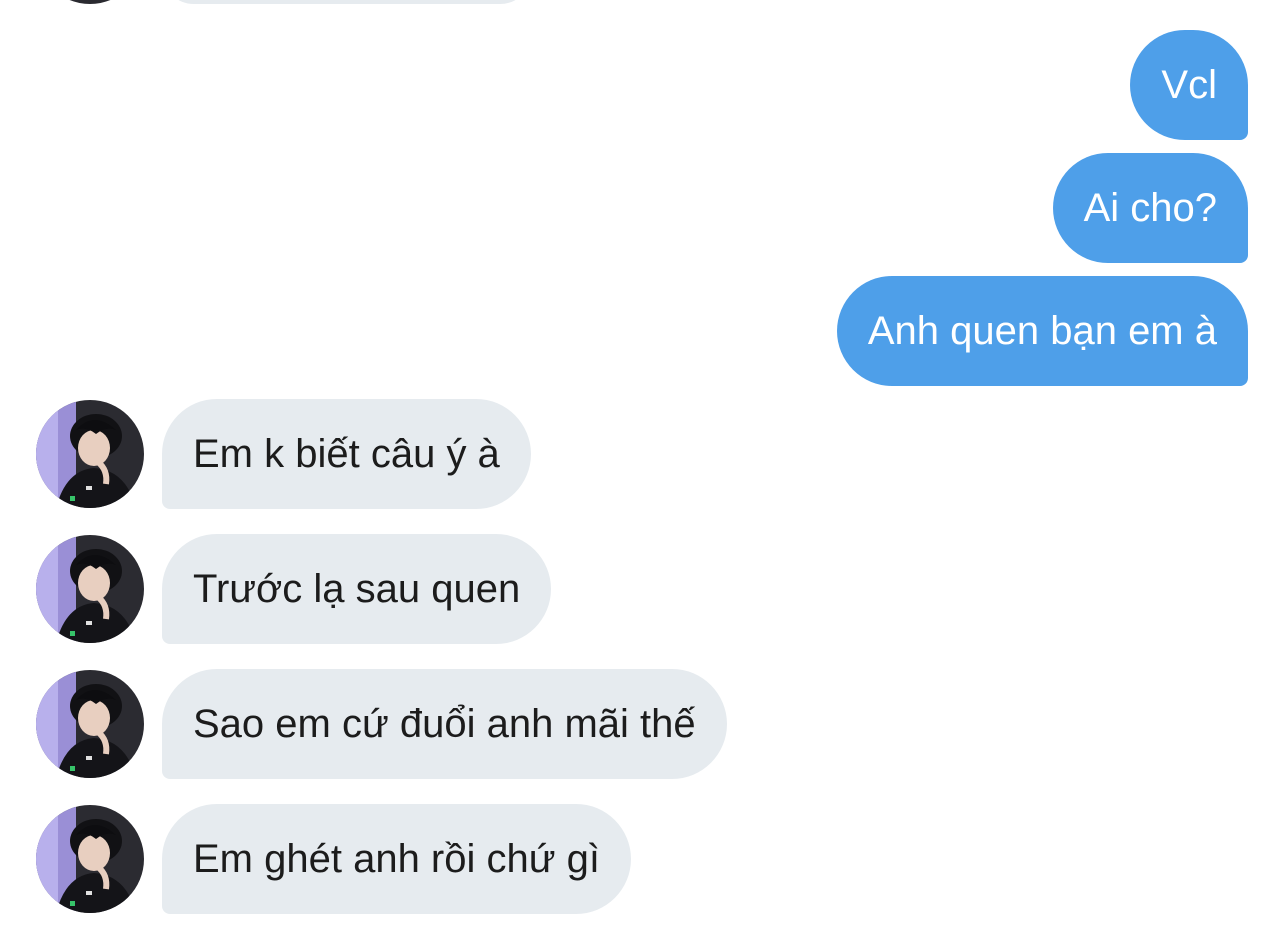 The height and width of the screenshot is (928, 1284). I want to click on message-bubble-partial, so click(347, 2).